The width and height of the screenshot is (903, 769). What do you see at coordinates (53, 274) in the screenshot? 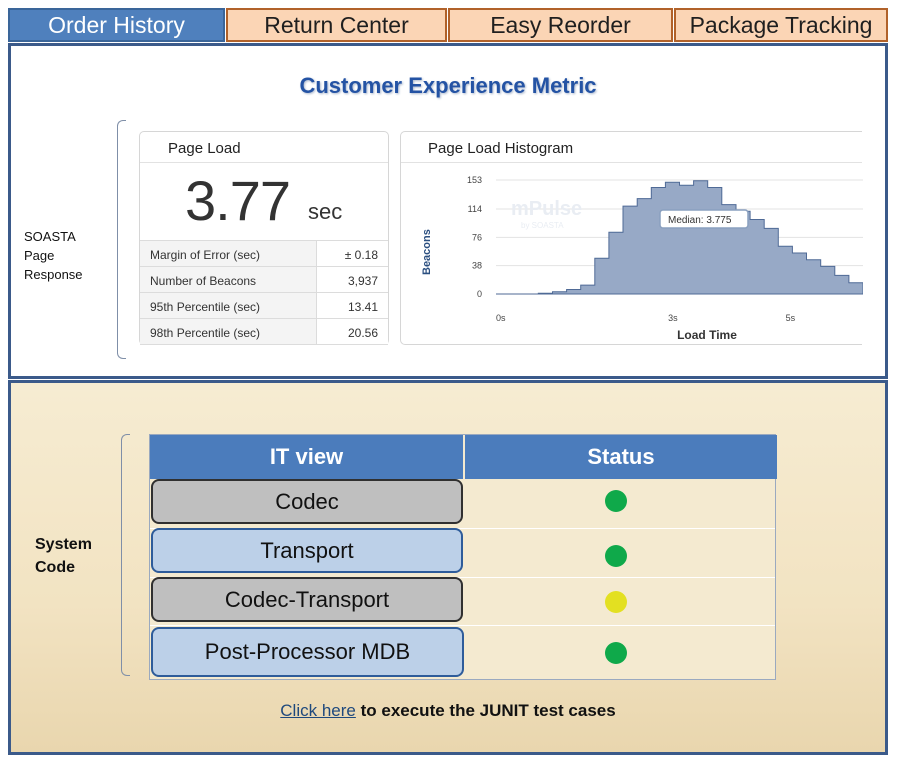
I see `soasta-label-line: Response` at bounding box center [53, 274].